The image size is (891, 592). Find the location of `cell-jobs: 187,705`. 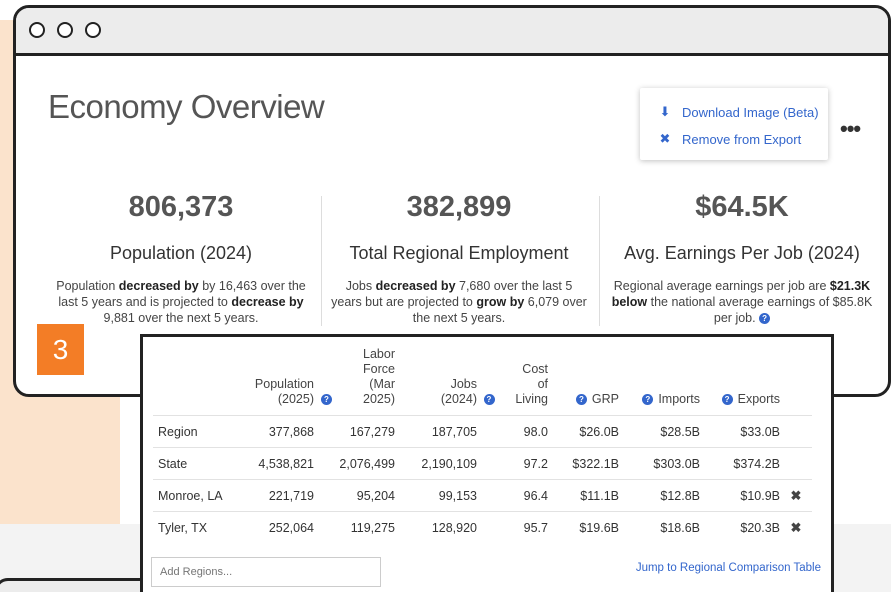

cell-jobs: 187,705 is located at coordinates (436, 431).